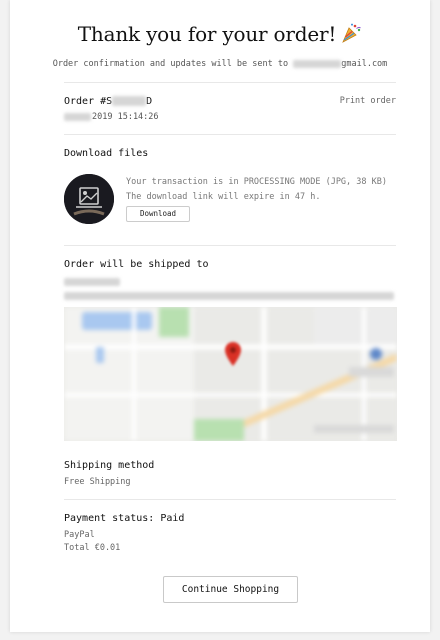  Describe the element at coordinates (79, 535) in the screenshot. I see `payment-method: PayPal` at that location.